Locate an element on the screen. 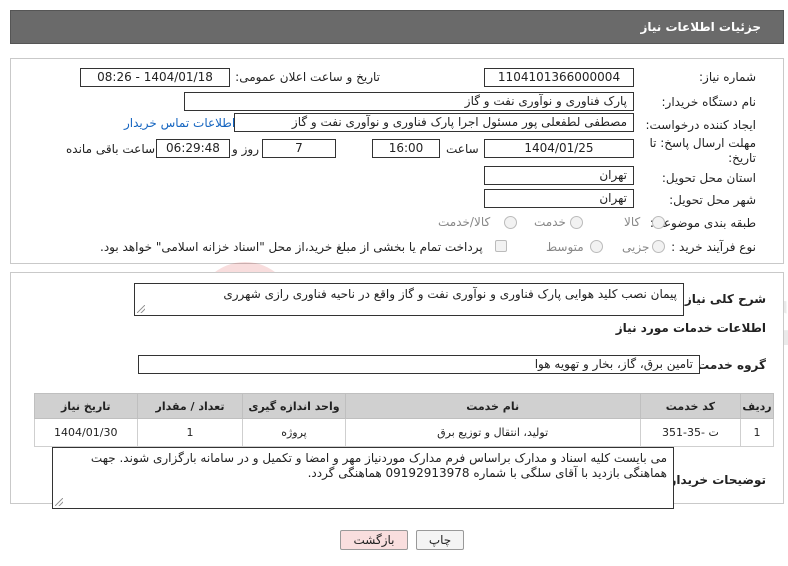  buyer-name-field: پارک فناوری و نوآوری نفت و گاز is located at coordinates (409, 101).